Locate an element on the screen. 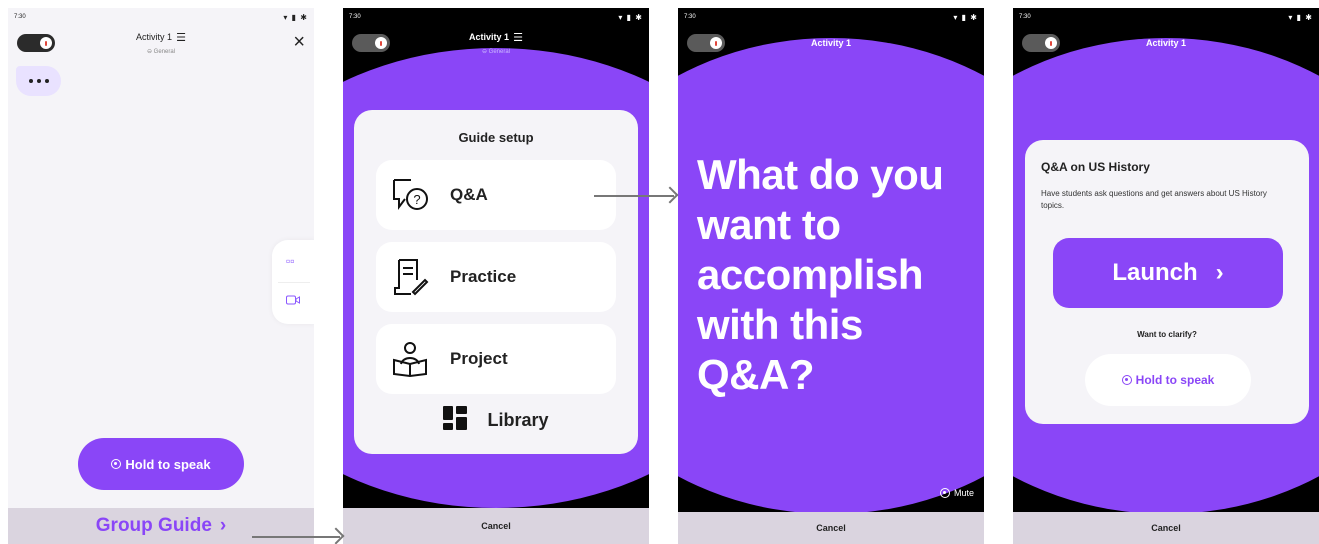 This screenshot has width=1319, height=544. group-guide-label: Group Guide is located at coordinates (153, 525).